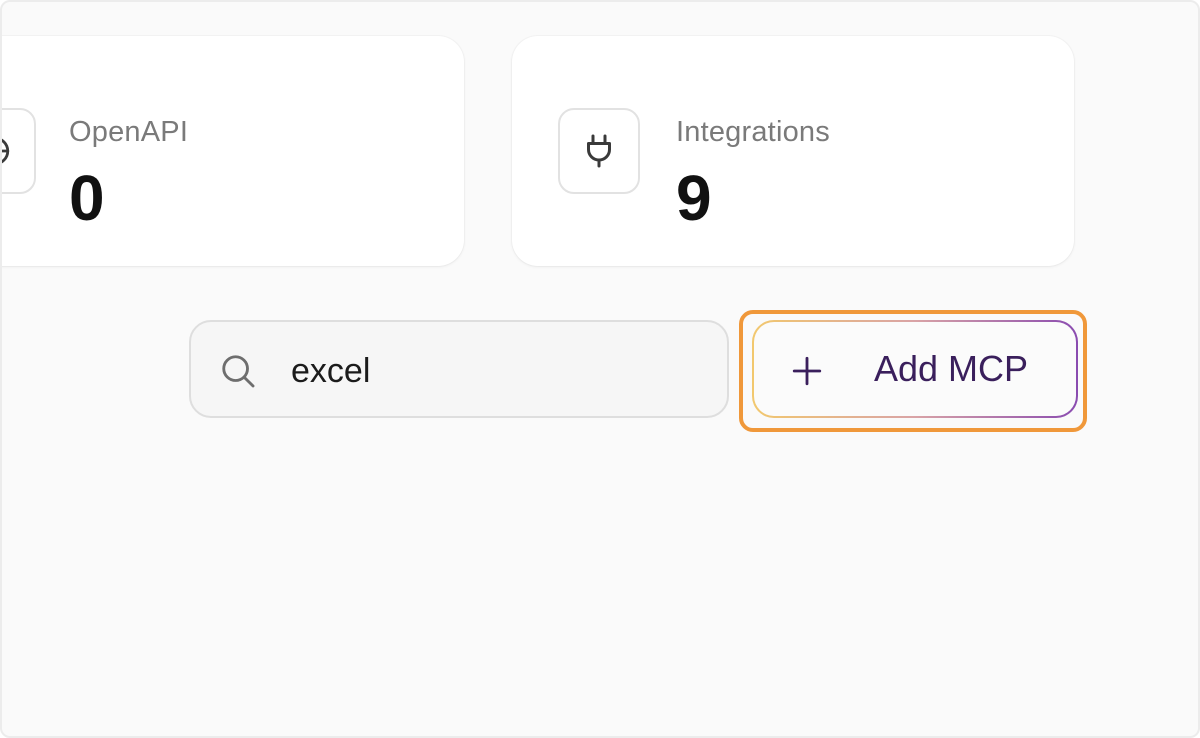 Image resolution: width=1200 pixels, height=738 pixels. What do you see at coordinates (238, 371) in the screenshot?
I see `search-icon` at bounding box center [238, 371].